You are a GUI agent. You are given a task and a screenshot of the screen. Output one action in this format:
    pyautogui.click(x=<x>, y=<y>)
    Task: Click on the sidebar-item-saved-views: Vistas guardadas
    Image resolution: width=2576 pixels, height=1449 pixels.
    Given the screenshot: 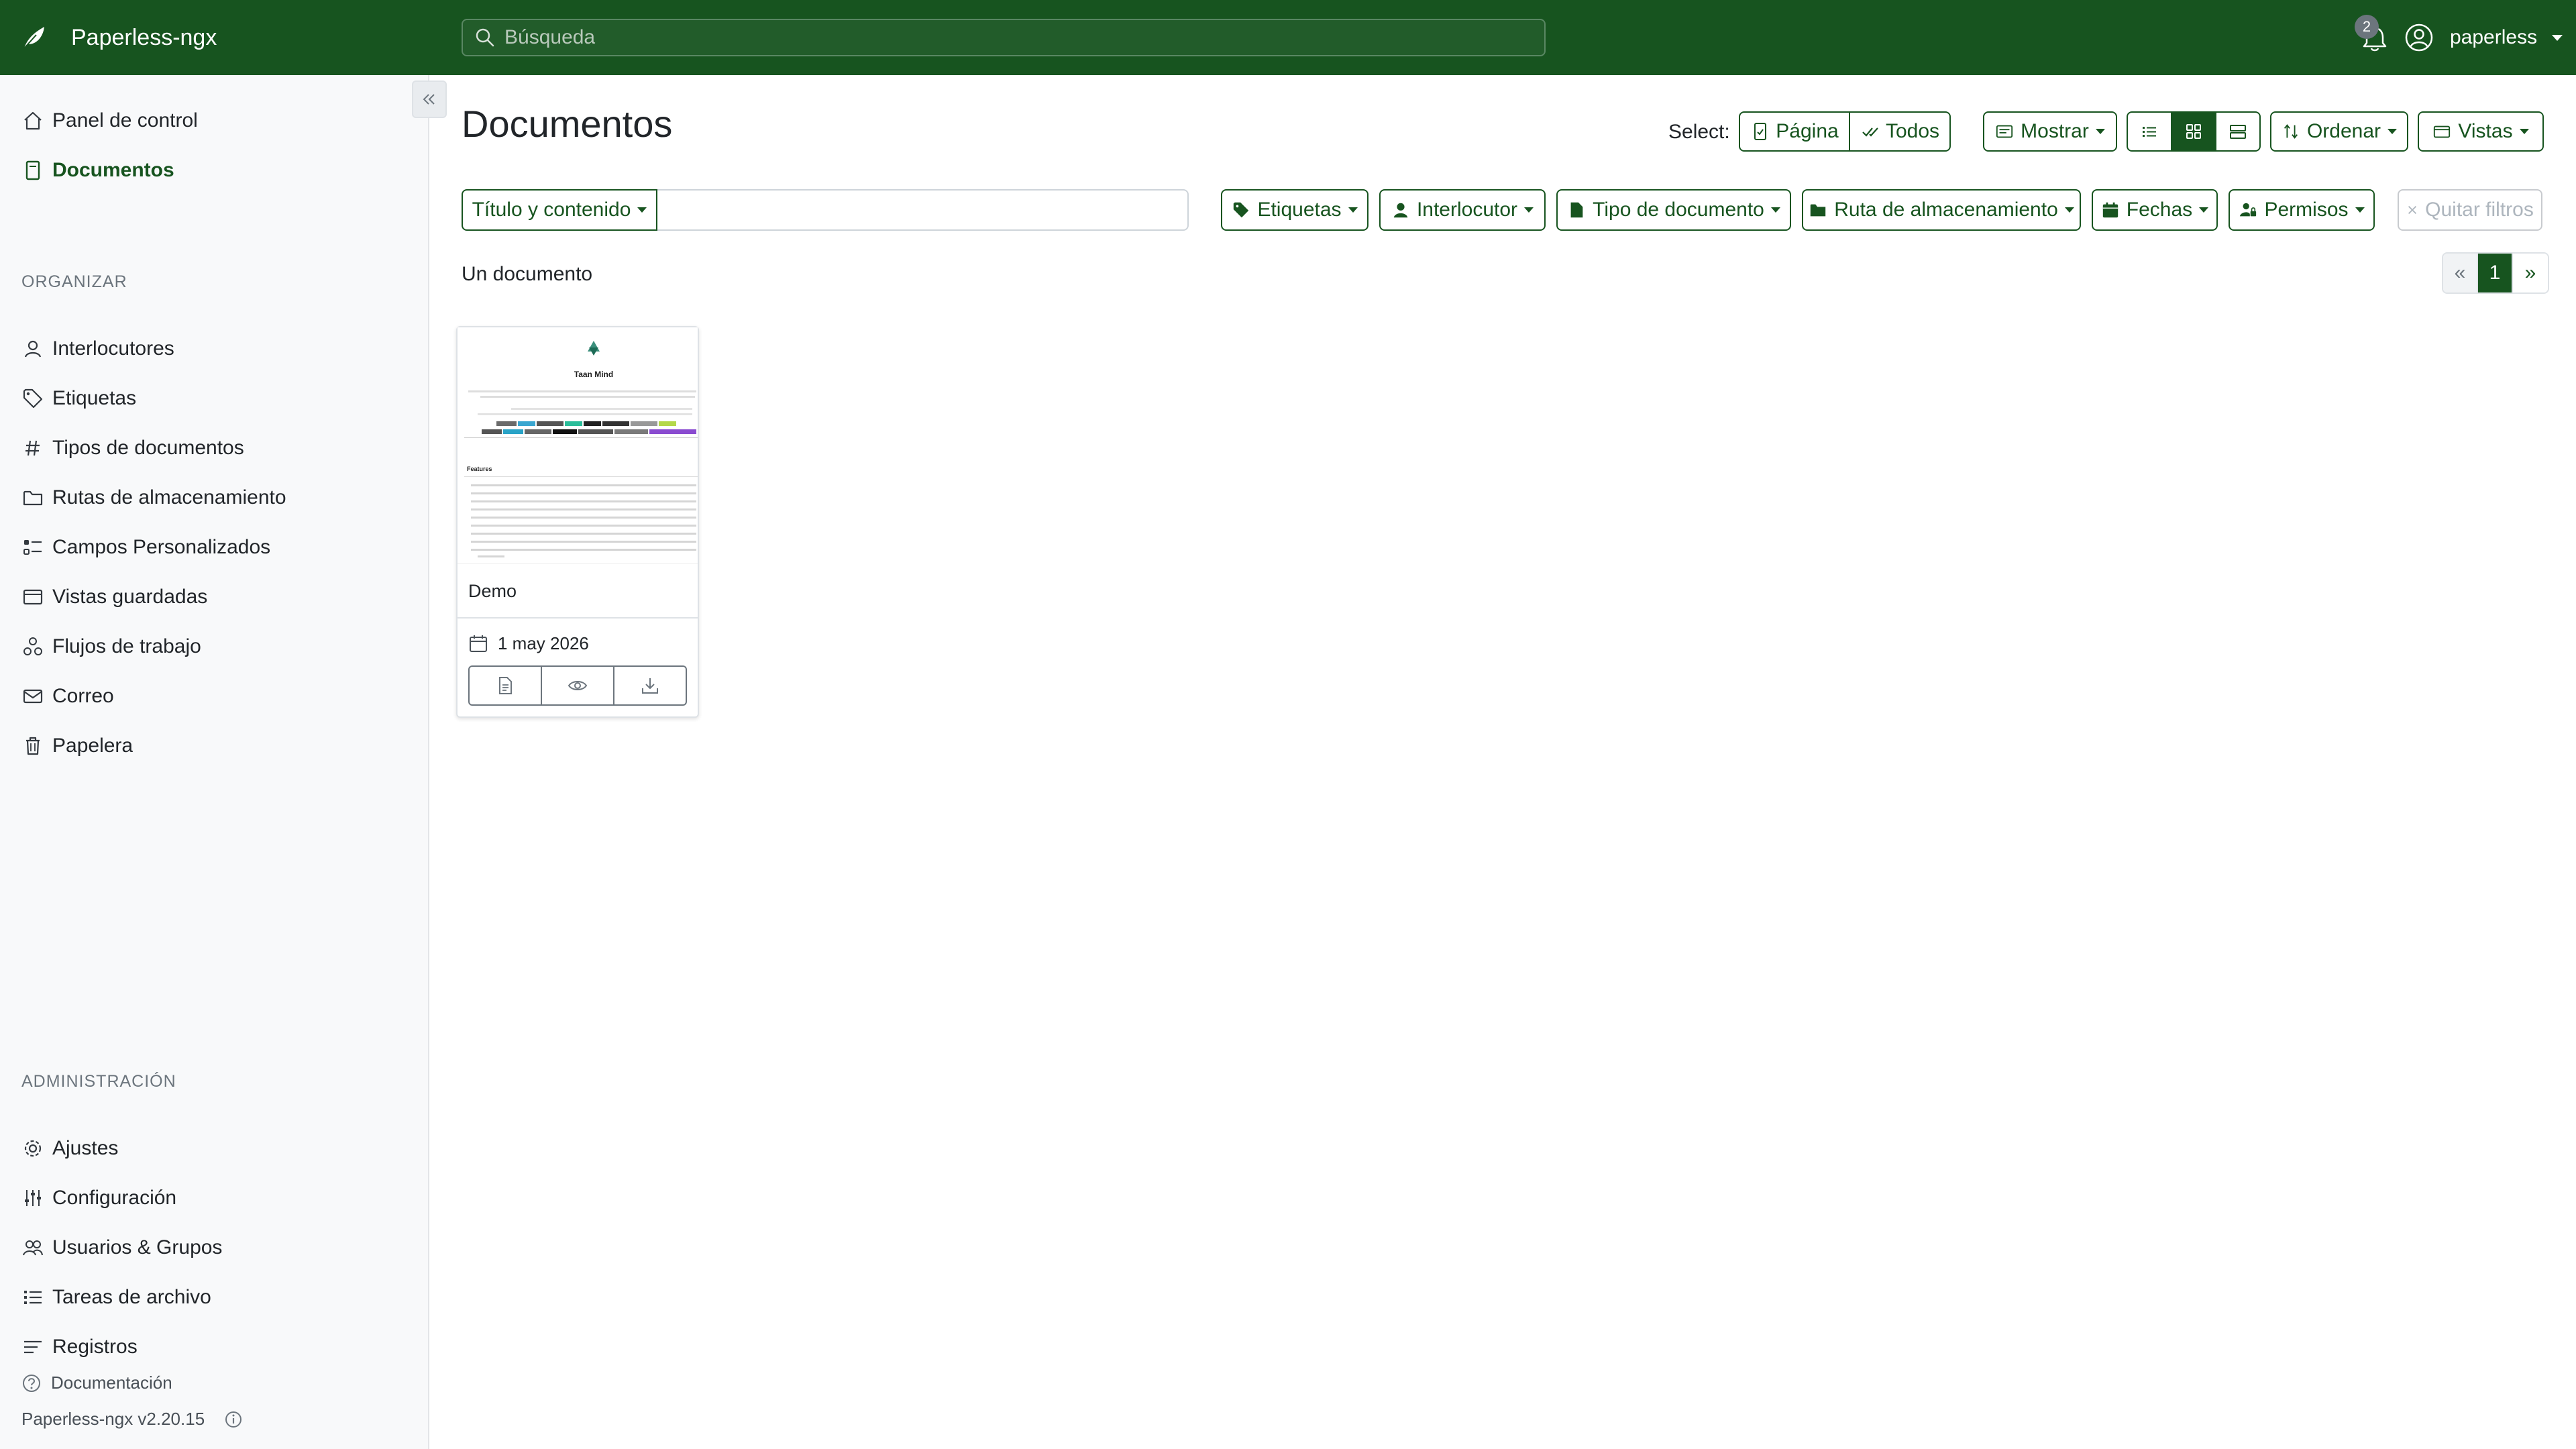 What is the action you would take?
    pyautogui.click(x=114, y=597)
    